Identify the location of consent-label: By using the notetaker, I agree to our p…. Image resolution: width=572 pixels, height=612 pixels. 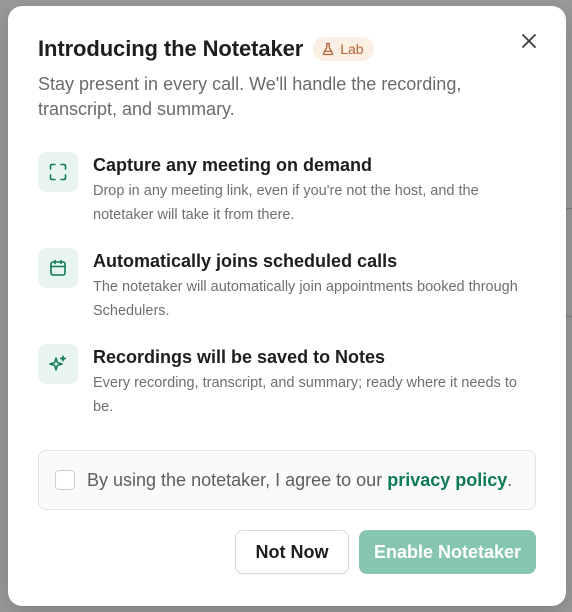
(299, 480).